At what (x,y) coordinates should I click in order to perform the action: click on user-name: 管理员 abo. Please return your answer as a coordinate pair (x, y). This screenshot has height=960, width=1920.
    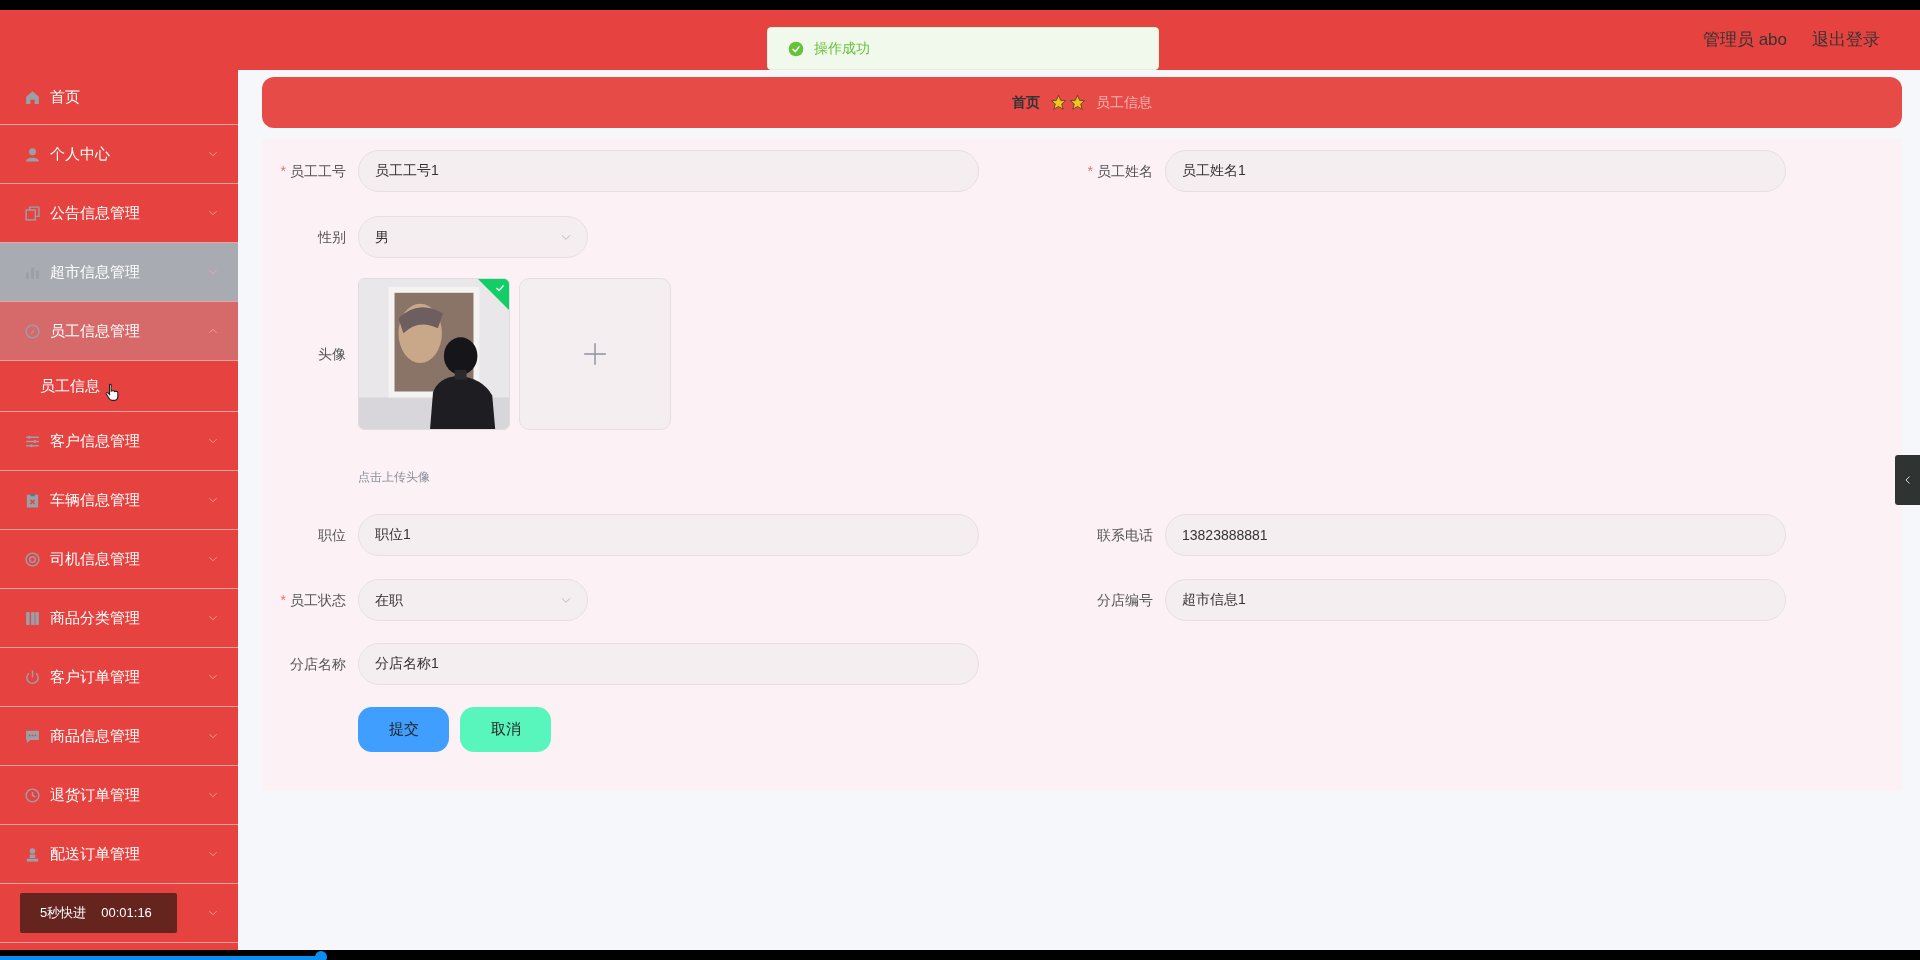
    Looking at the image, I should click on (1744, 40).